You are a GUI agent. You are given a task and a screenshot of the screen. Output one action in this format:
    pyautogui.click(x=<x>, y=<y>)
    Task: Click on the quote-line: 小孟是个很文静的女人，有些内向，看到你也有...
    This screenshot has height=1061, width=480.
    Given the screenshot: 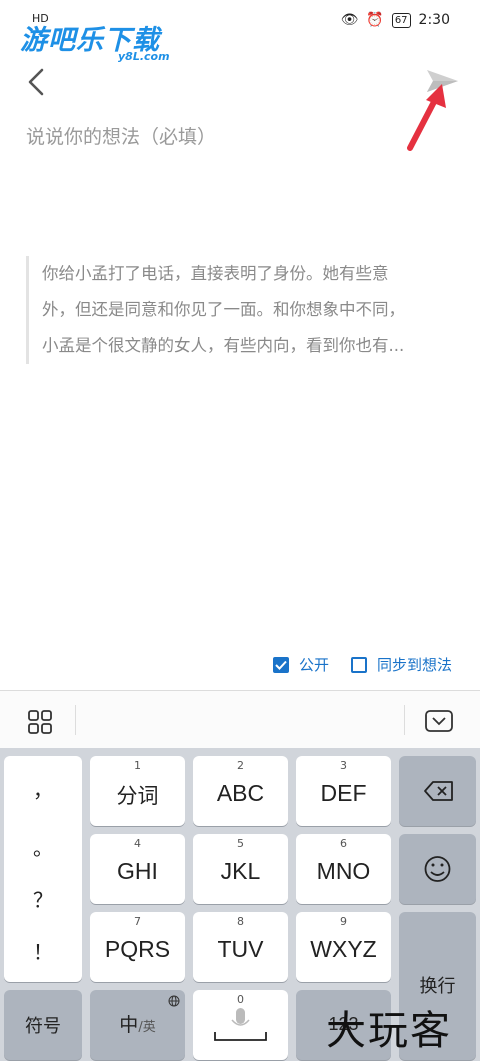 What is the action you would take?
    pyautogui.click(x=223, y=345)
    